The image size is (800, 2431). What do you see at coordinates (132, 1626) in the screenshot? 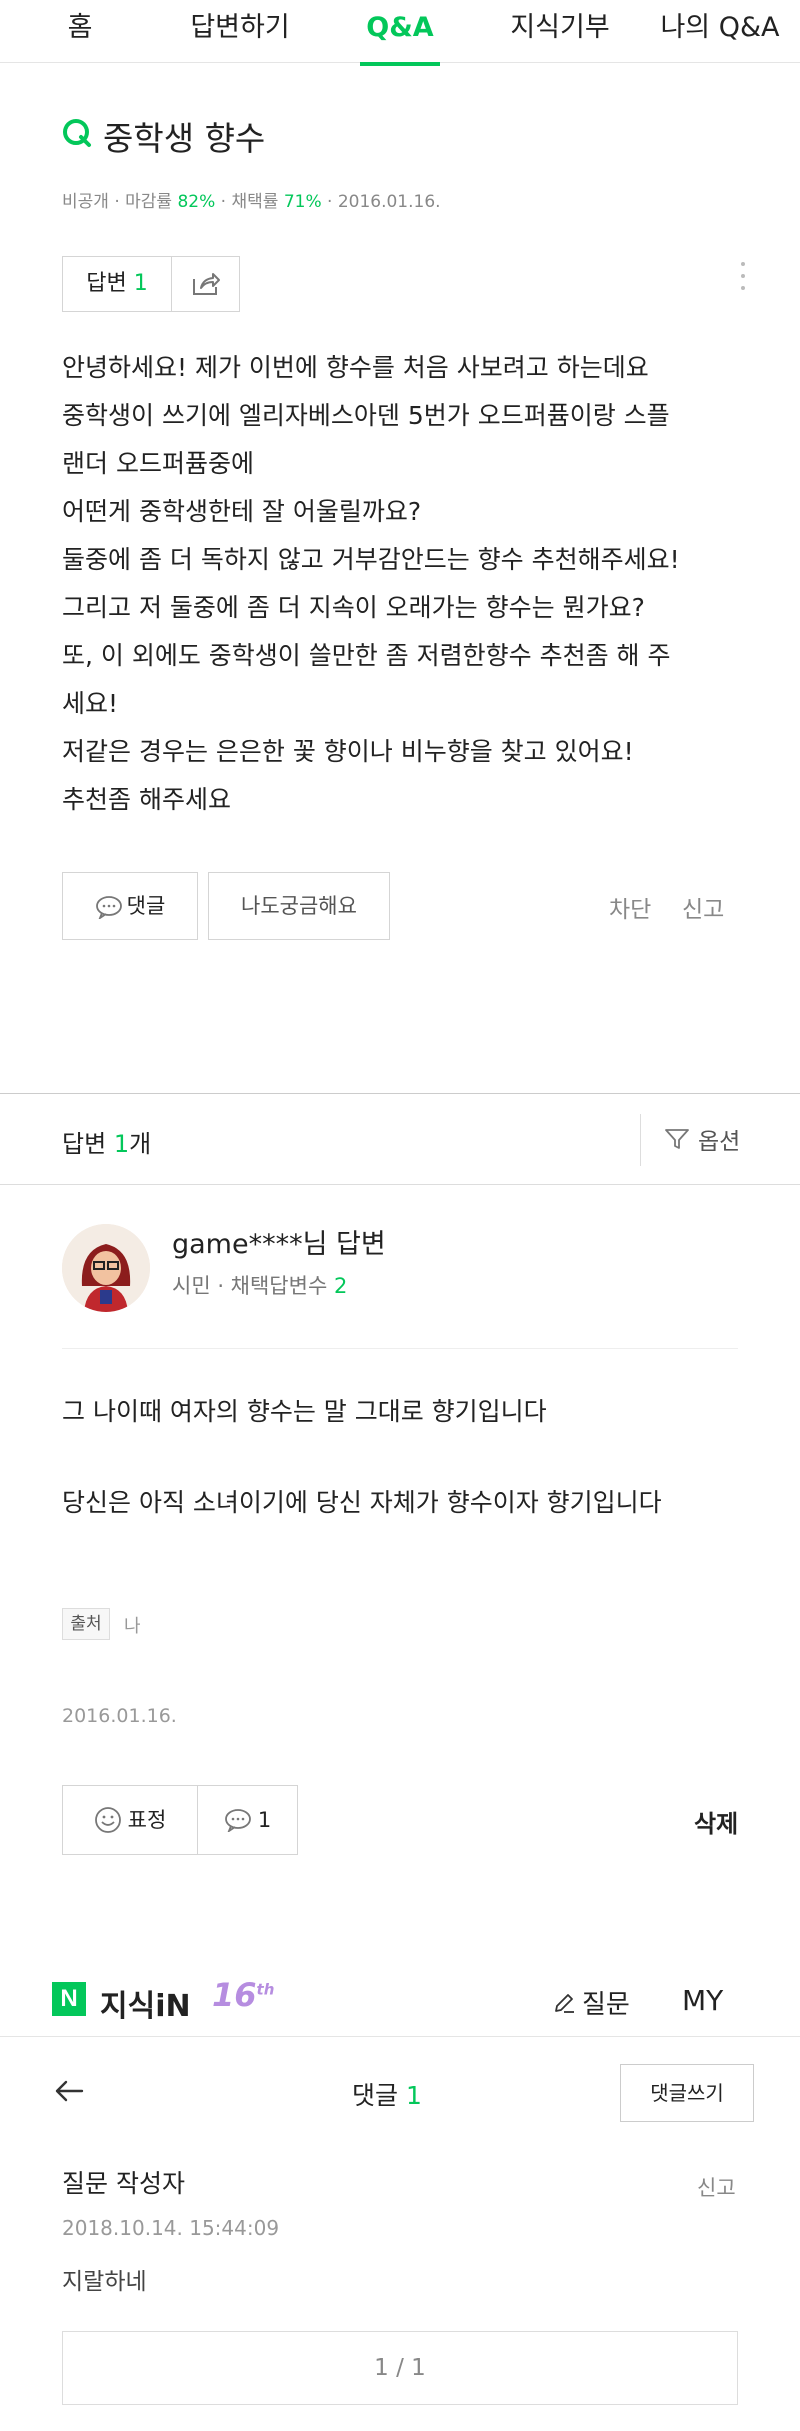
I see `source-value: 나` at bounding box center [132, 1626].